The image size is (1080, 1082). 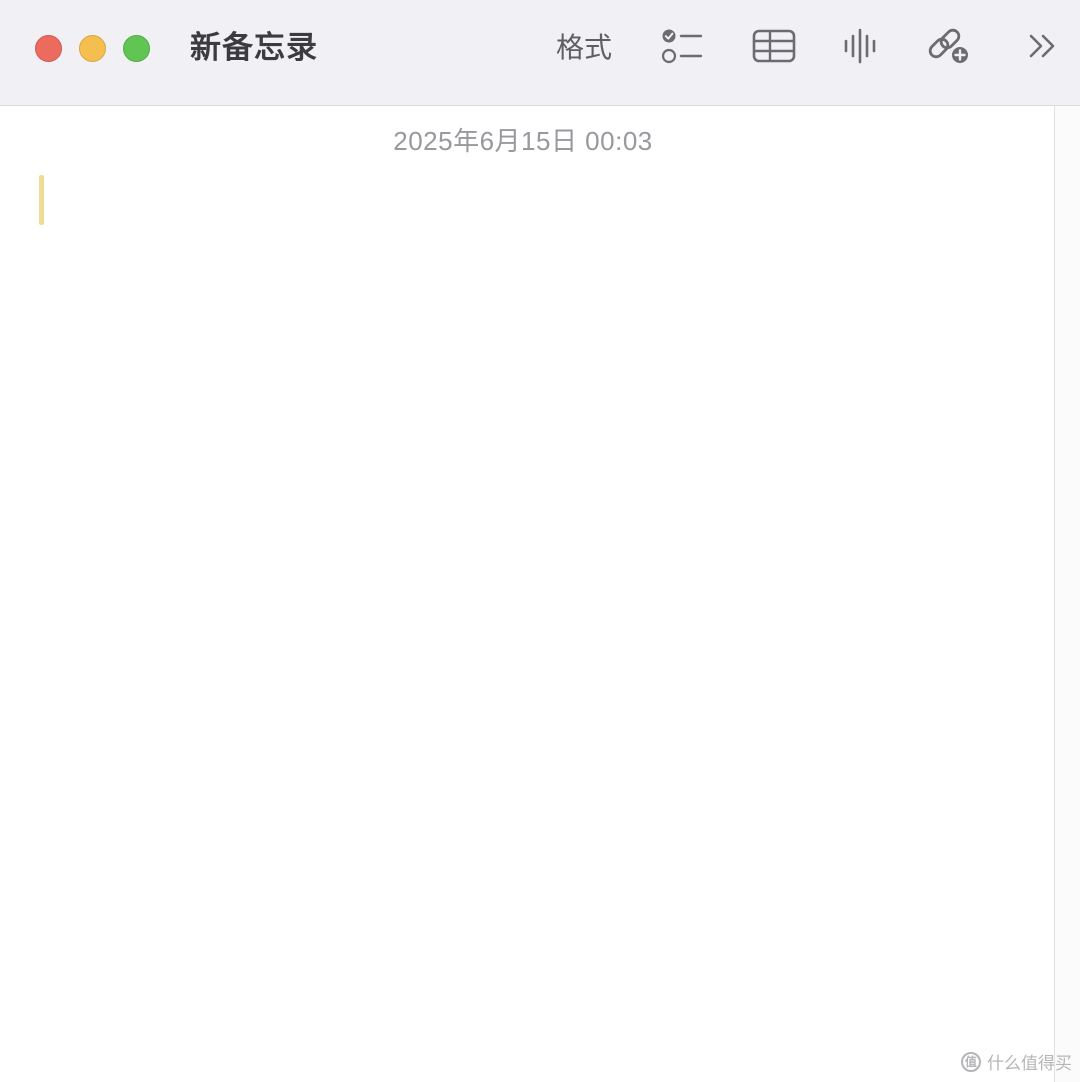 I want to click on note-date: 2025年6月15日 00:03, so click(x=523, y=141).